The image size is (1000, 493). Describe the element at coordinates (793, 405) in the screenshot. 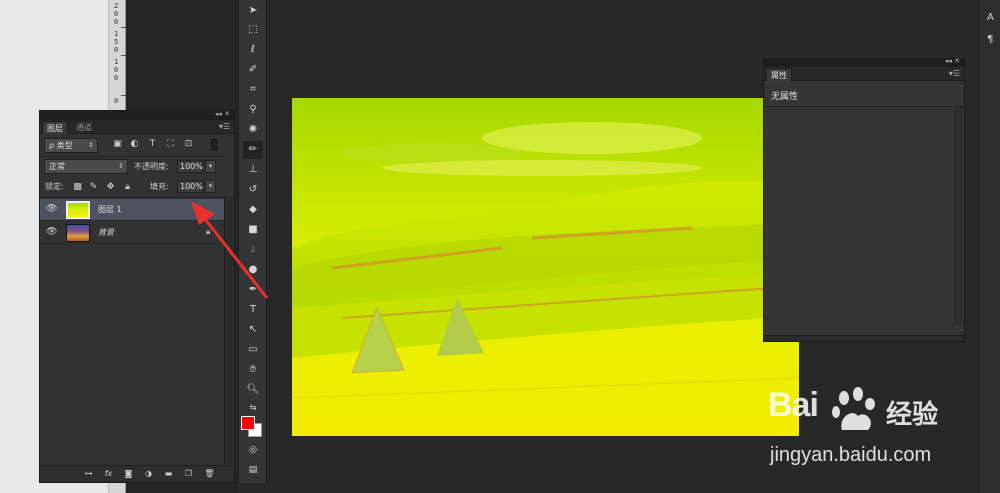

I see `watermark-logo-text: Bai` at that location.